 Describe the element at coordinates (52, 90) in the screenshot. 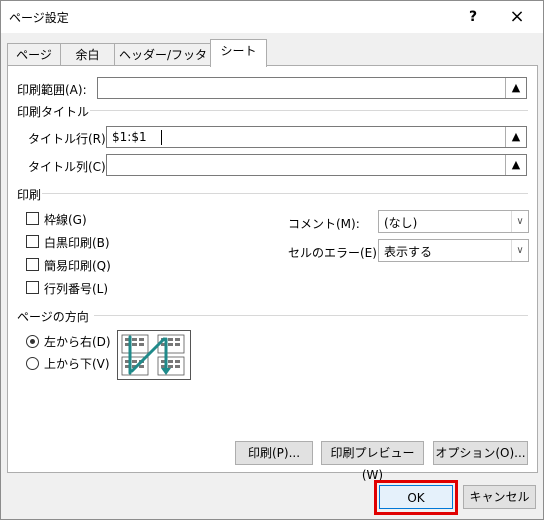

I see `print-area-label: 印刷範囲(A):` at that location.